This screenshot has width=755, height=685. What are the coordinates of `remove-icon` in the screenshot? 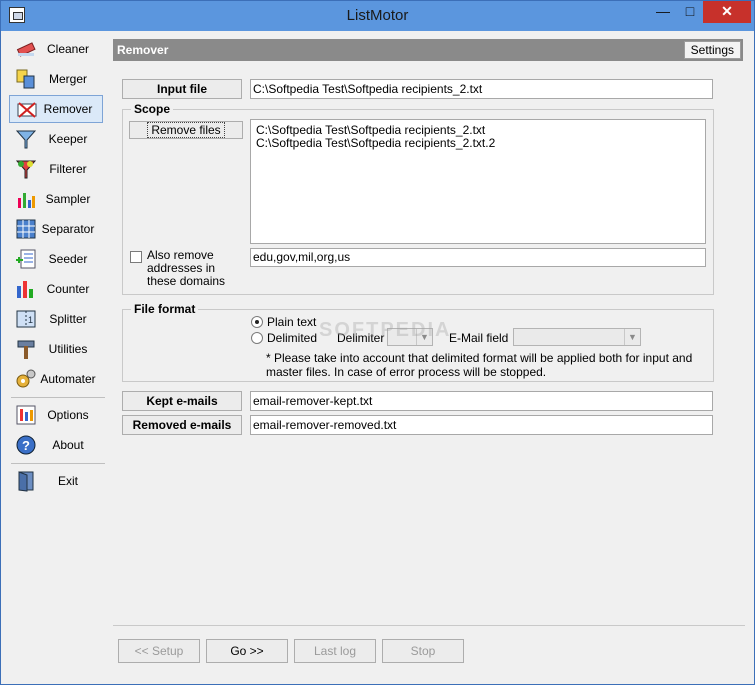 It's located at (27, 109).